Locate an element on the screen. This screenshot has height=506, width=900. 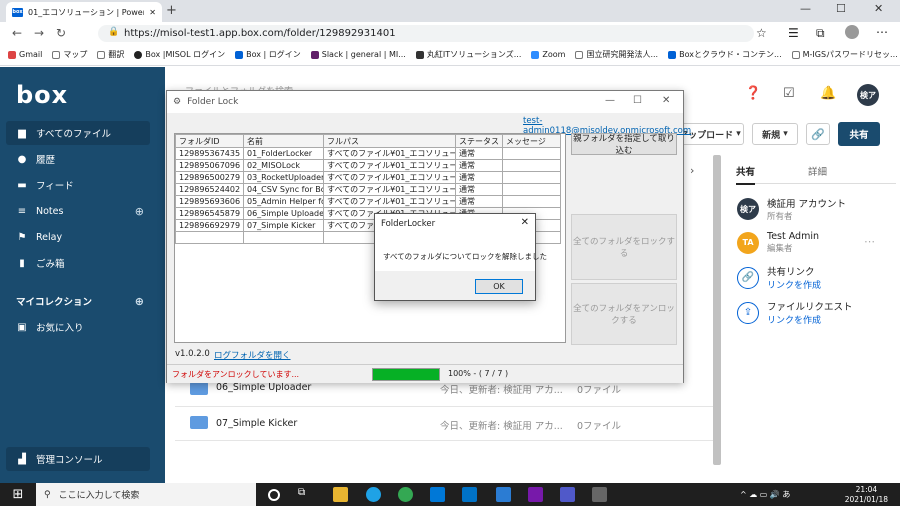
import-parent-folder-button: 親フォルダを指定して取り込む is located at coordinates (624, 144).